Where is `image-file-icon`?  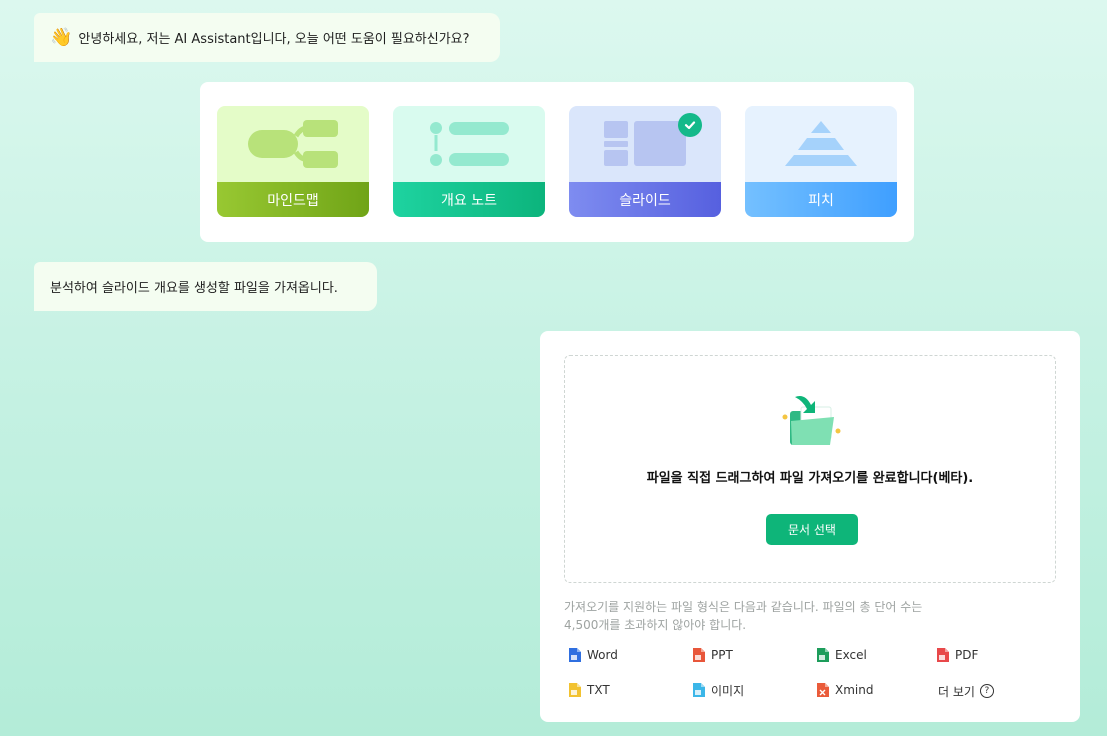 image-file-icon is located at coordinates (699, 690).